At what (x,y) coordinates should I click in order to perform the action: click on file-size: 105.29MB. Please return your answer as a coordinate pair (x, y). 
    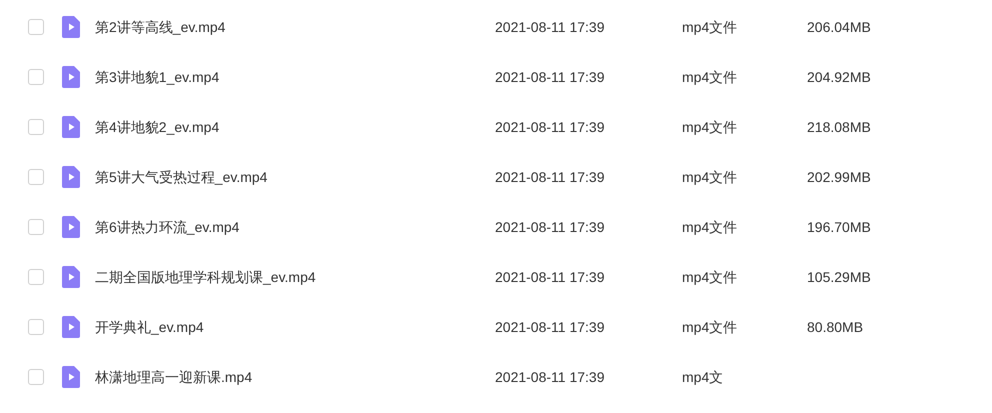
    Looking at the image, I should click on (839, 277).